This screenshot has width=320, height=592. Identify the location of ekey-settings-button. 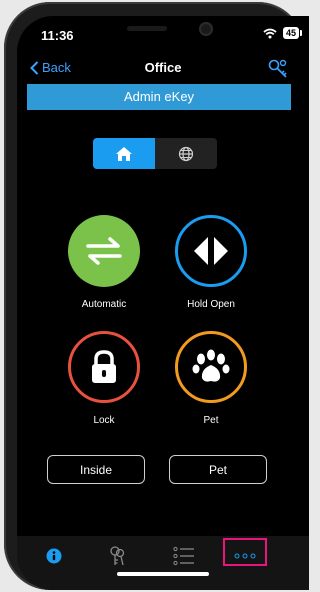
(278, 68).